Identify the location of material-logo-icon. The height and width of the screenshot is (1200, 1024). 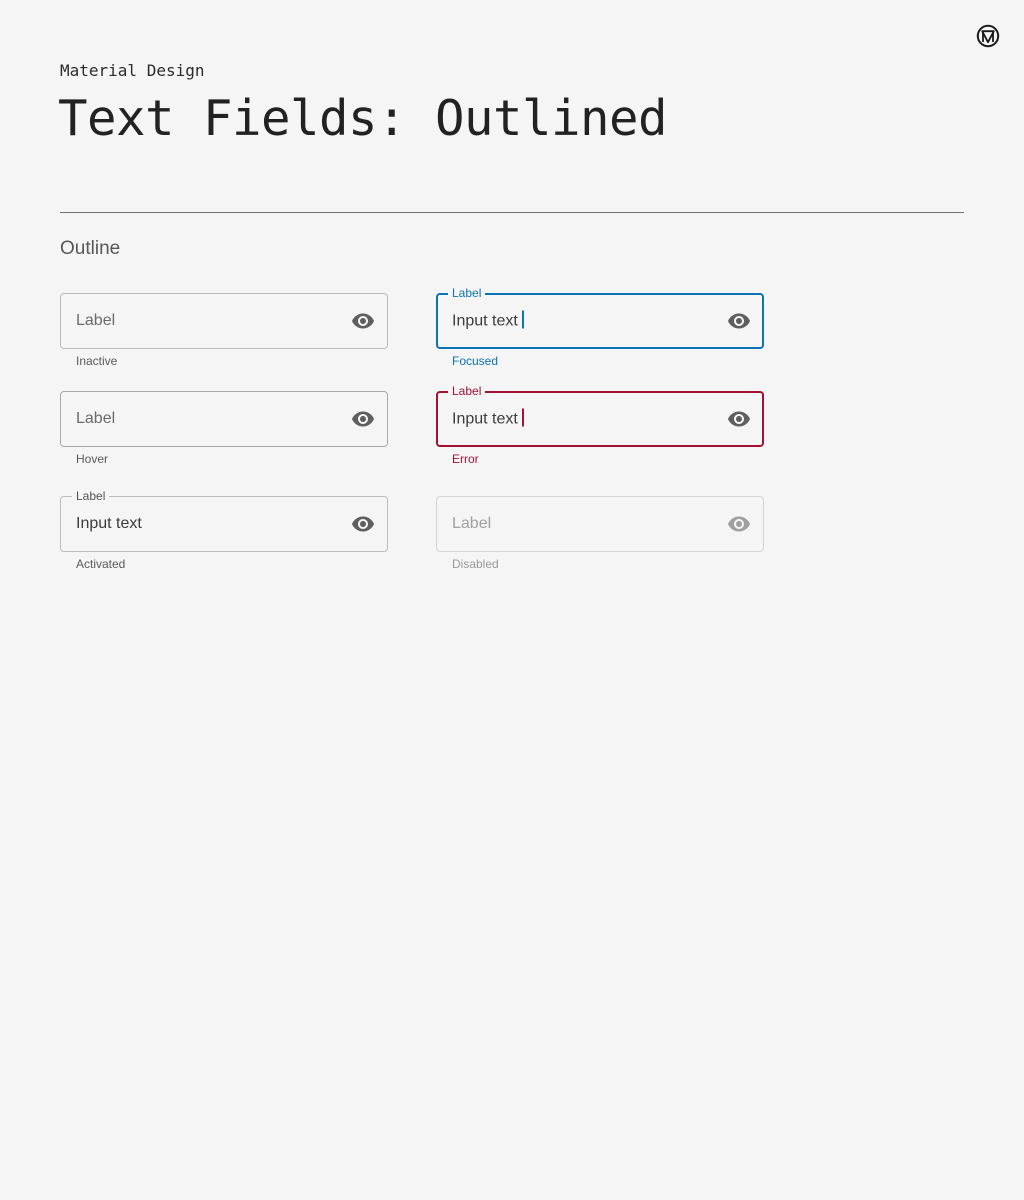
(988, 36).